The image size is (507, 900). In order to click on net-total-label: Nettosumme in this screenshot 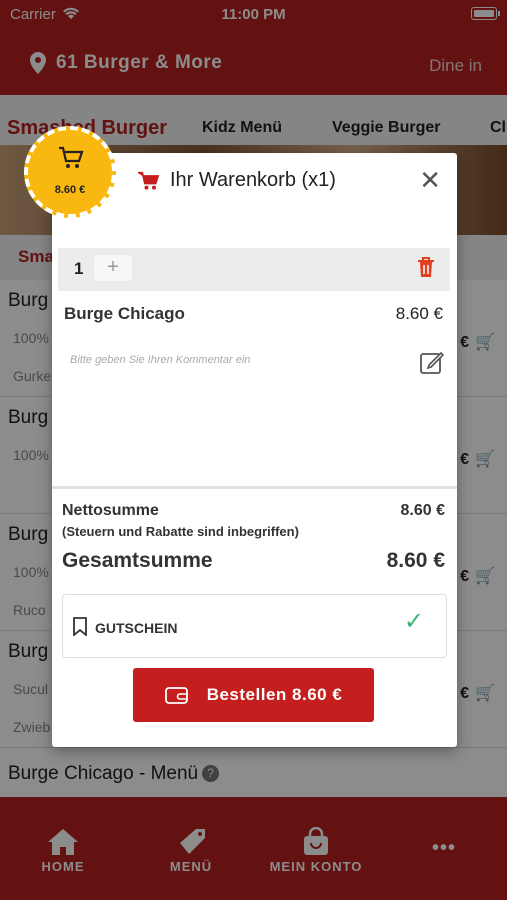, I will do `click(110, 510)`.